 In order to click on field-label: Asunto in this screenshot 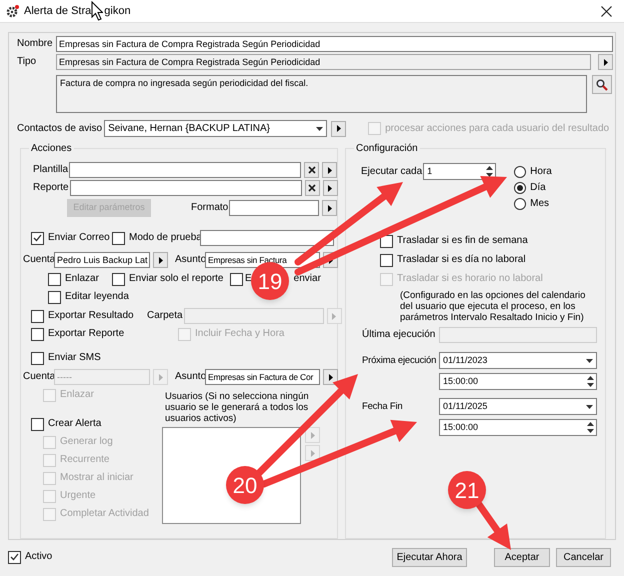, I will do `click(190, 260)`.